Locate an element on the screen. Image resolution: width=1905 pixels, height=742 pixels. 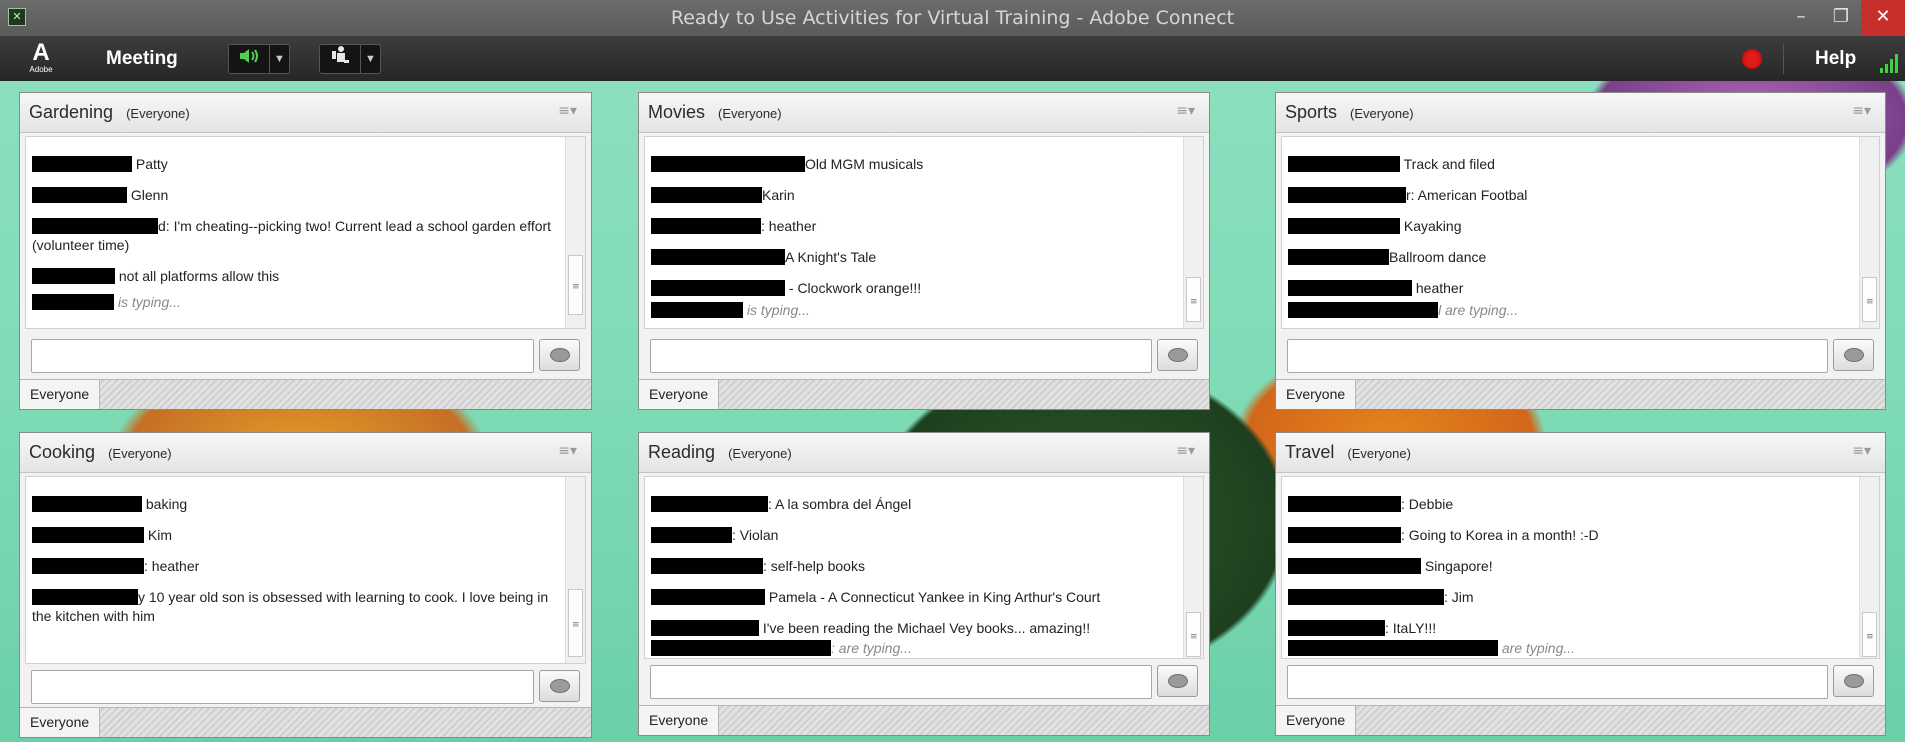
audio-button: ▼ is located at coordinates (259, 59).